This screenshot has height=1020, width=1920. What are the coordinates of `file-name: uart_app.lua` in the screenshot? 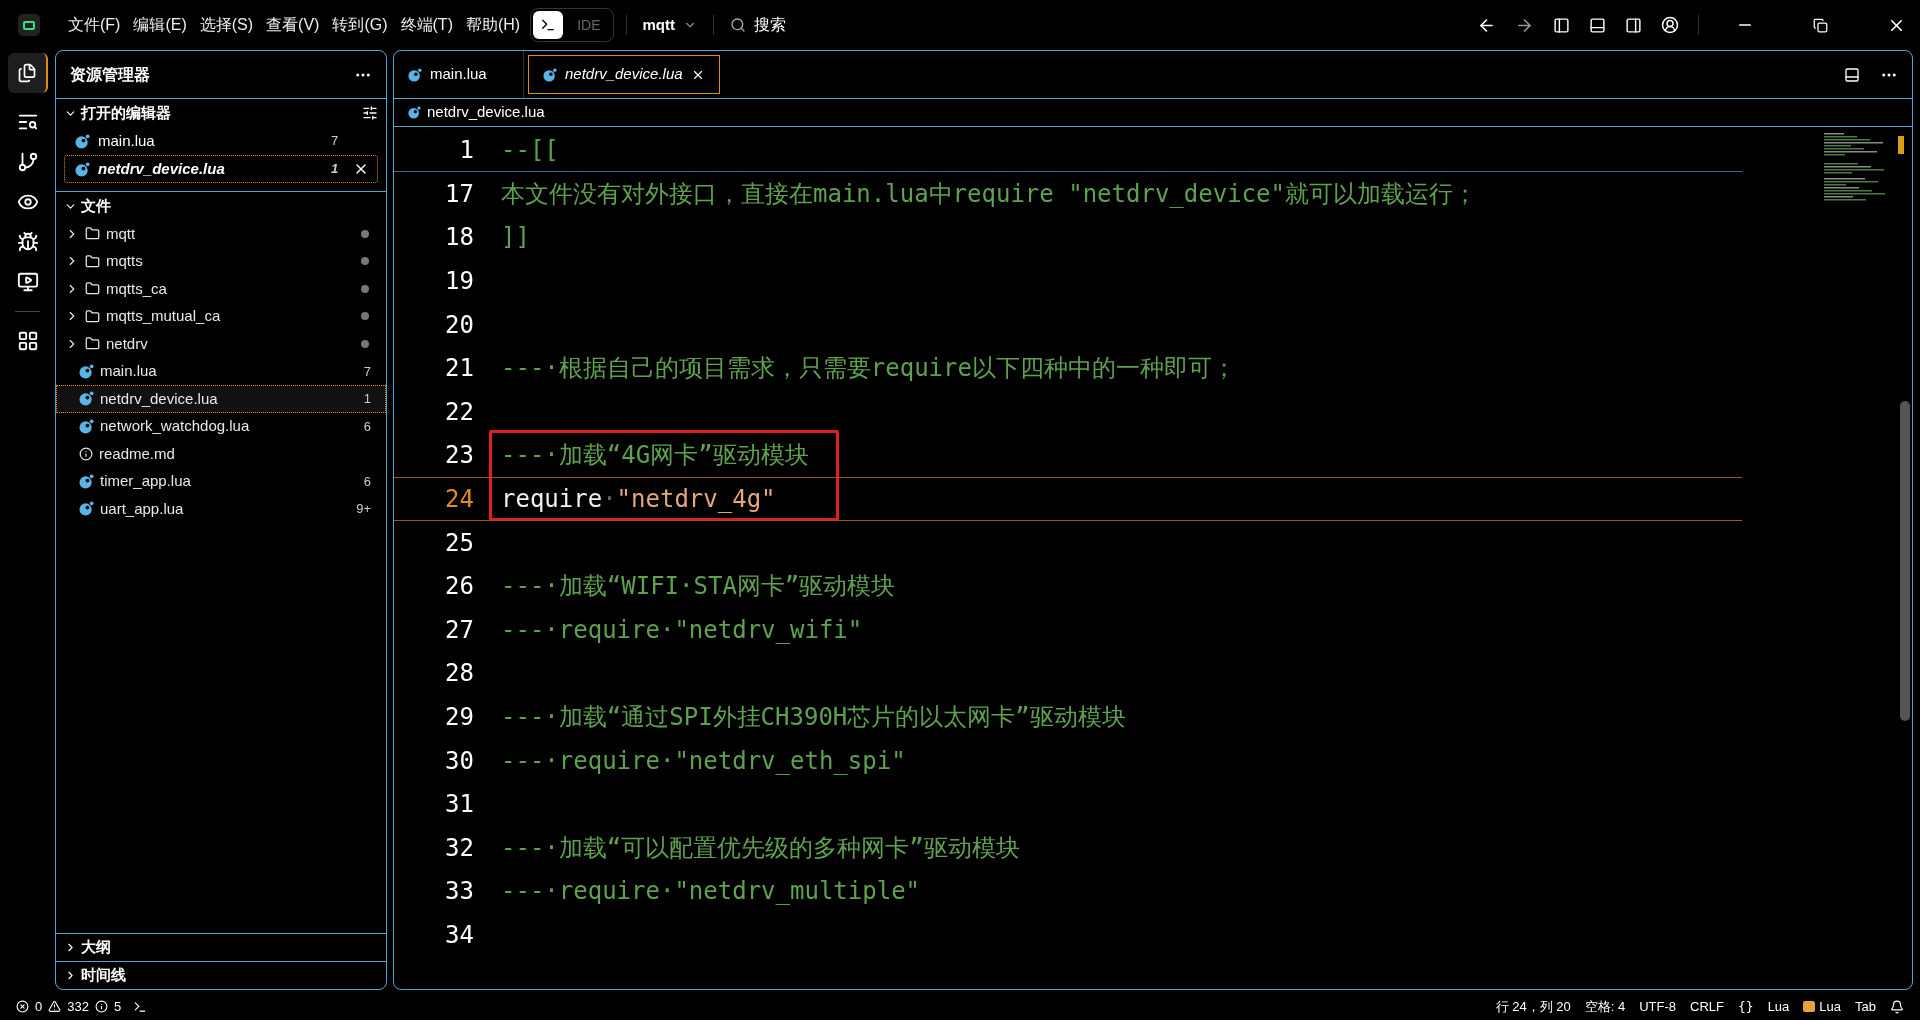 It's located at (142, 508).